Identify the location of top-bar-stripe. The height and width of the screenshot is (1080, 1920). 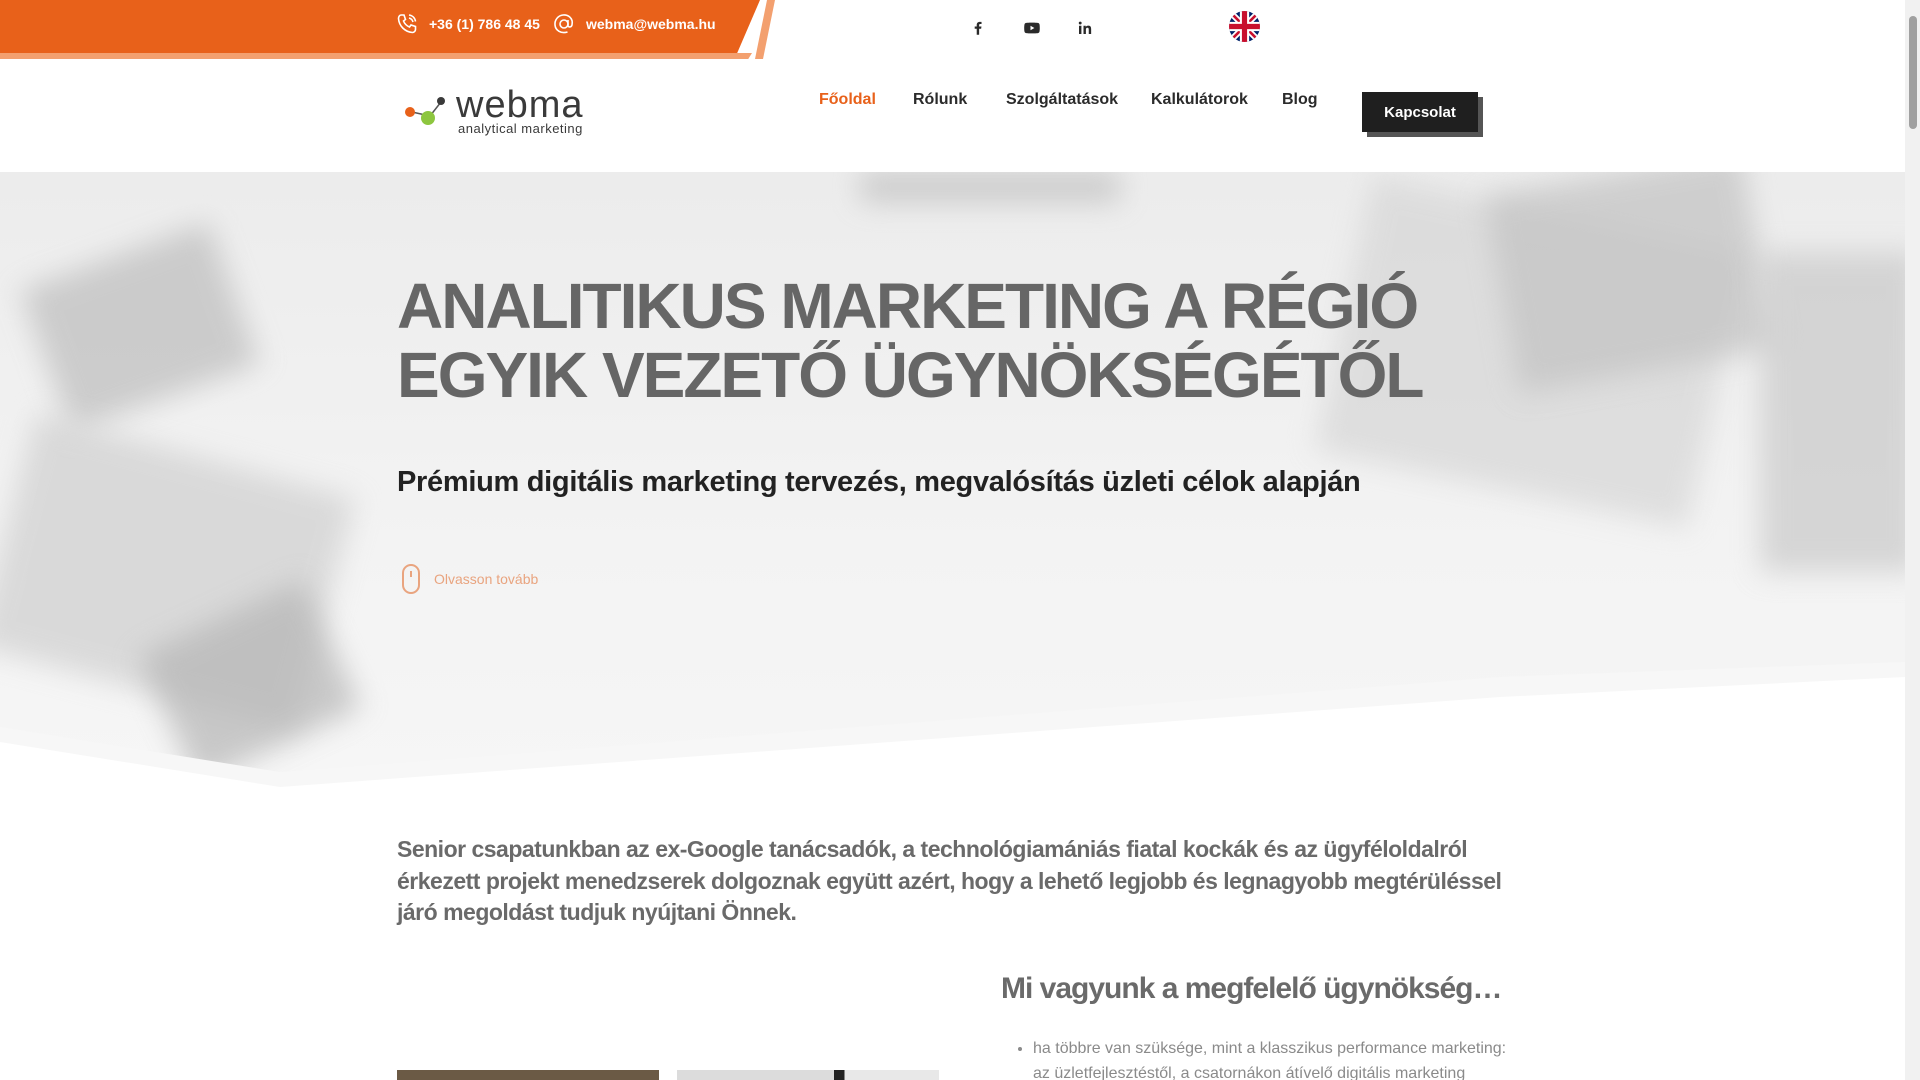
(765, 29).